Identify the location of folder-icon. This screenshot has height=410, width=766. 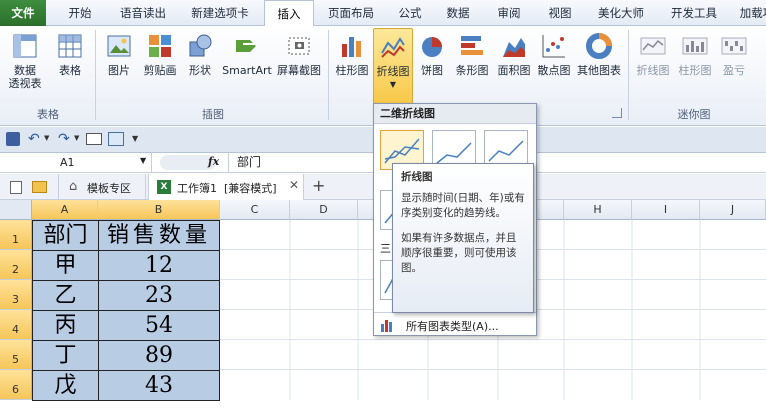
(39, 187).